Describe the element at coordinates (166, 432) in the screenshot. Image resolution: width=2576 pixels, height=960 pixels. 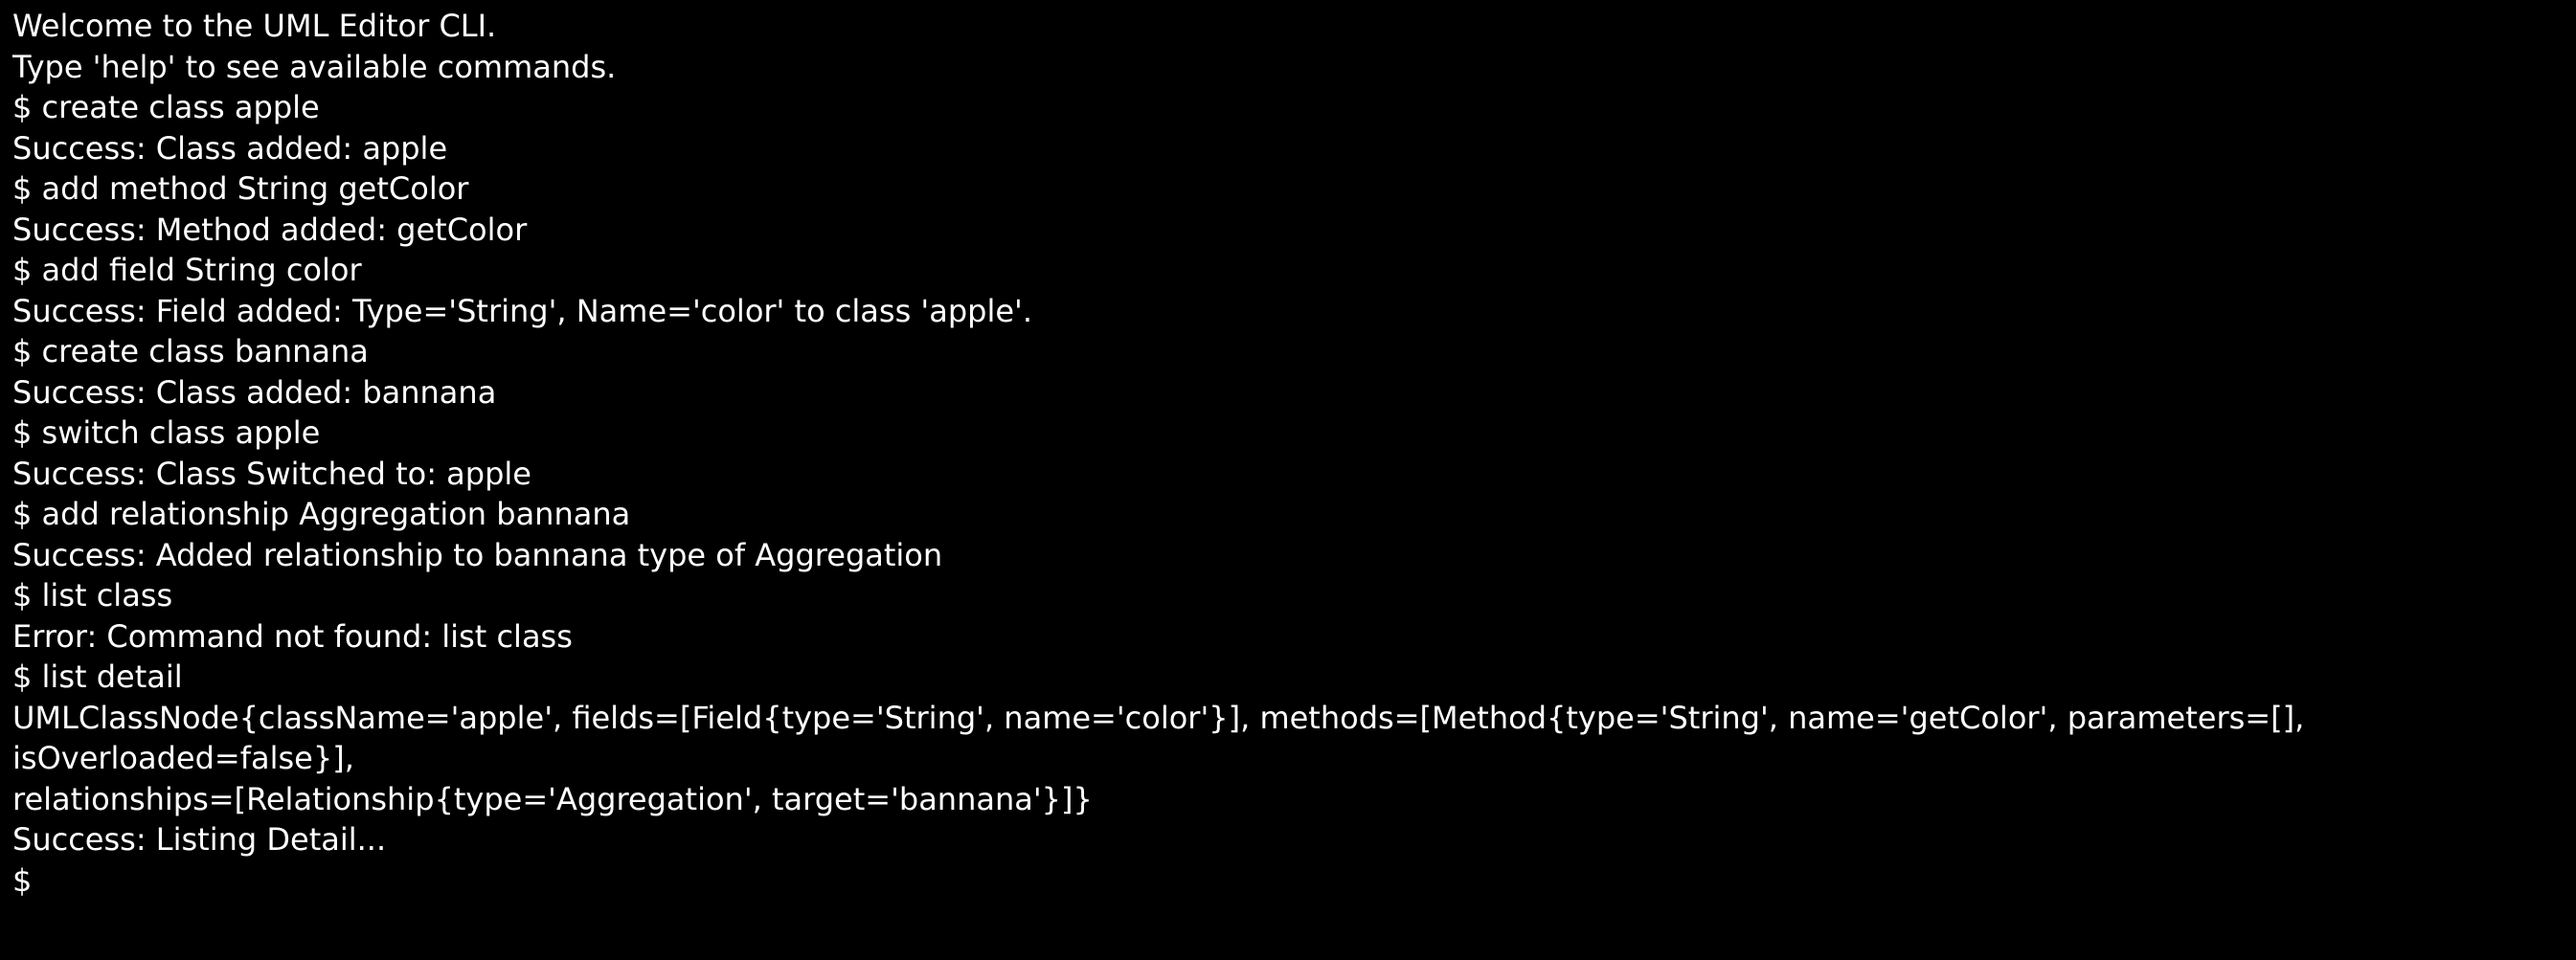
I see `command-line-switch-class: $ switch class apple` at that location.